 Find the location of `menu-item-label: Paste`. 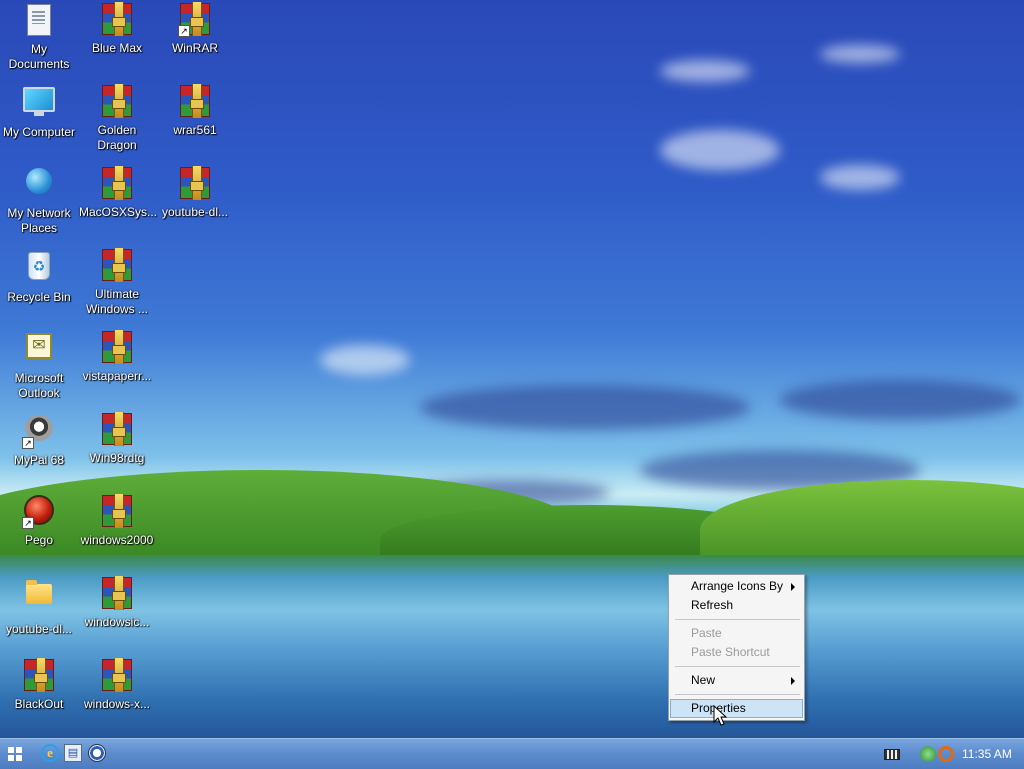

menu-item-label: Paste is located at coordinates (706, 633).